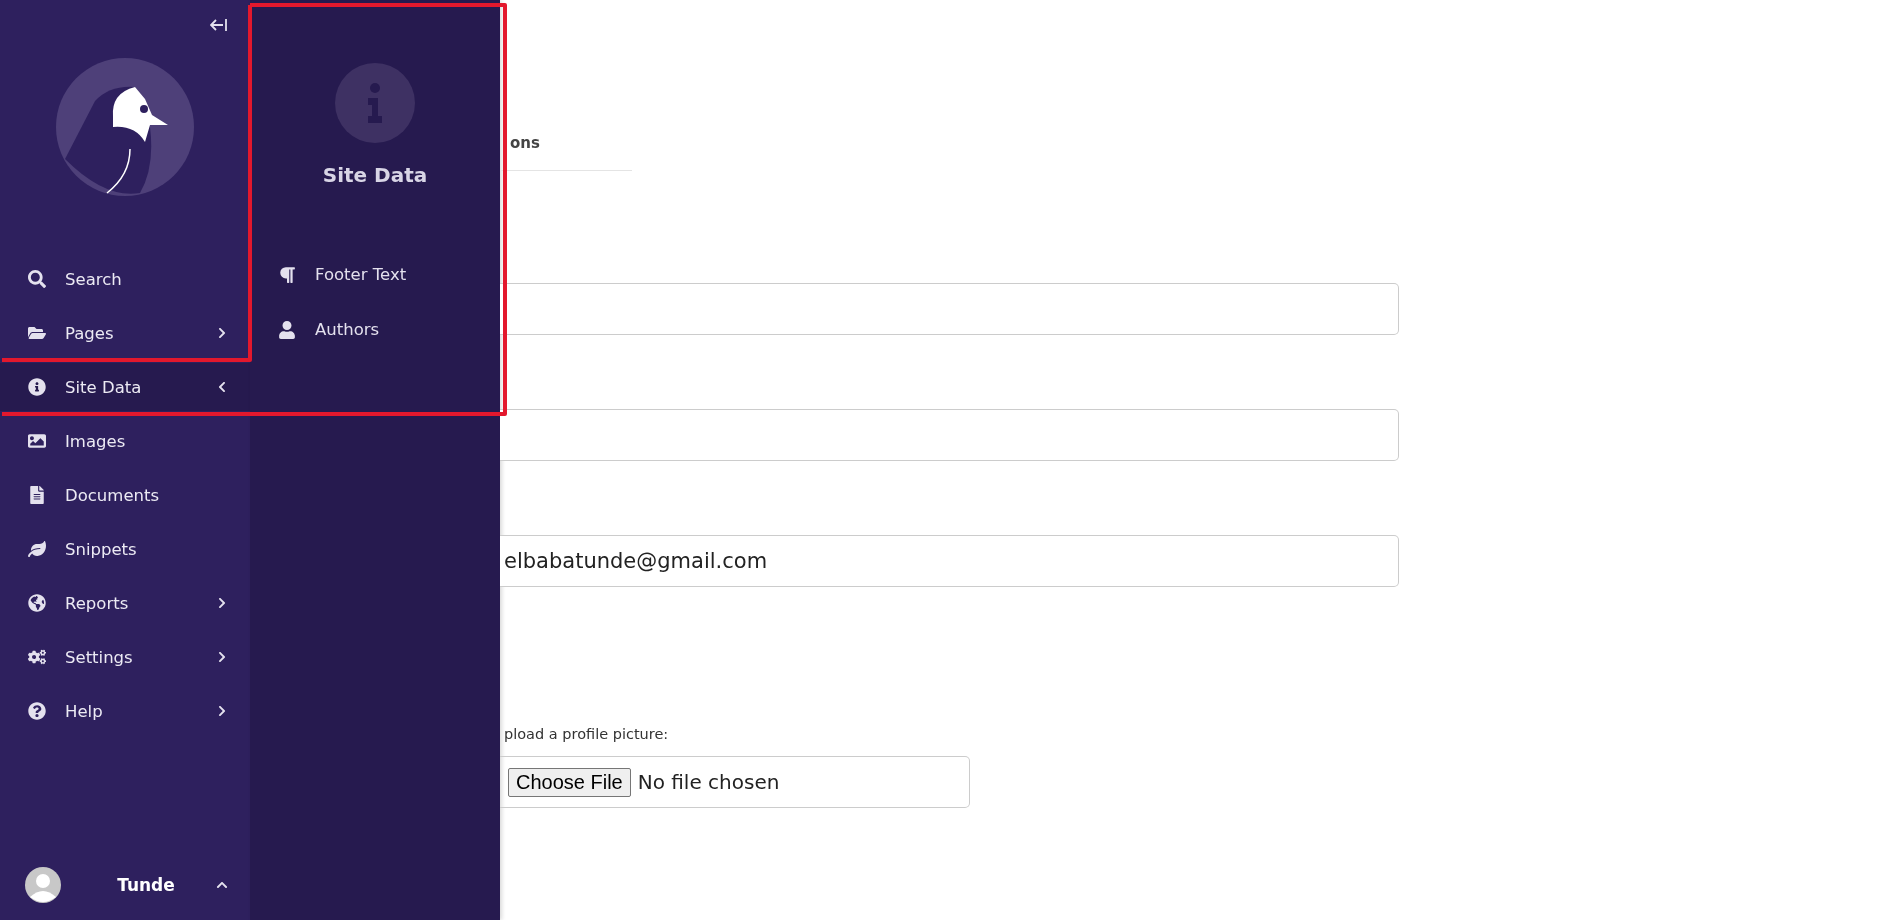 The width and height of the screenshot is (1896, 920). I want to click on submenu-item: Footer Text, so click(375, 274).